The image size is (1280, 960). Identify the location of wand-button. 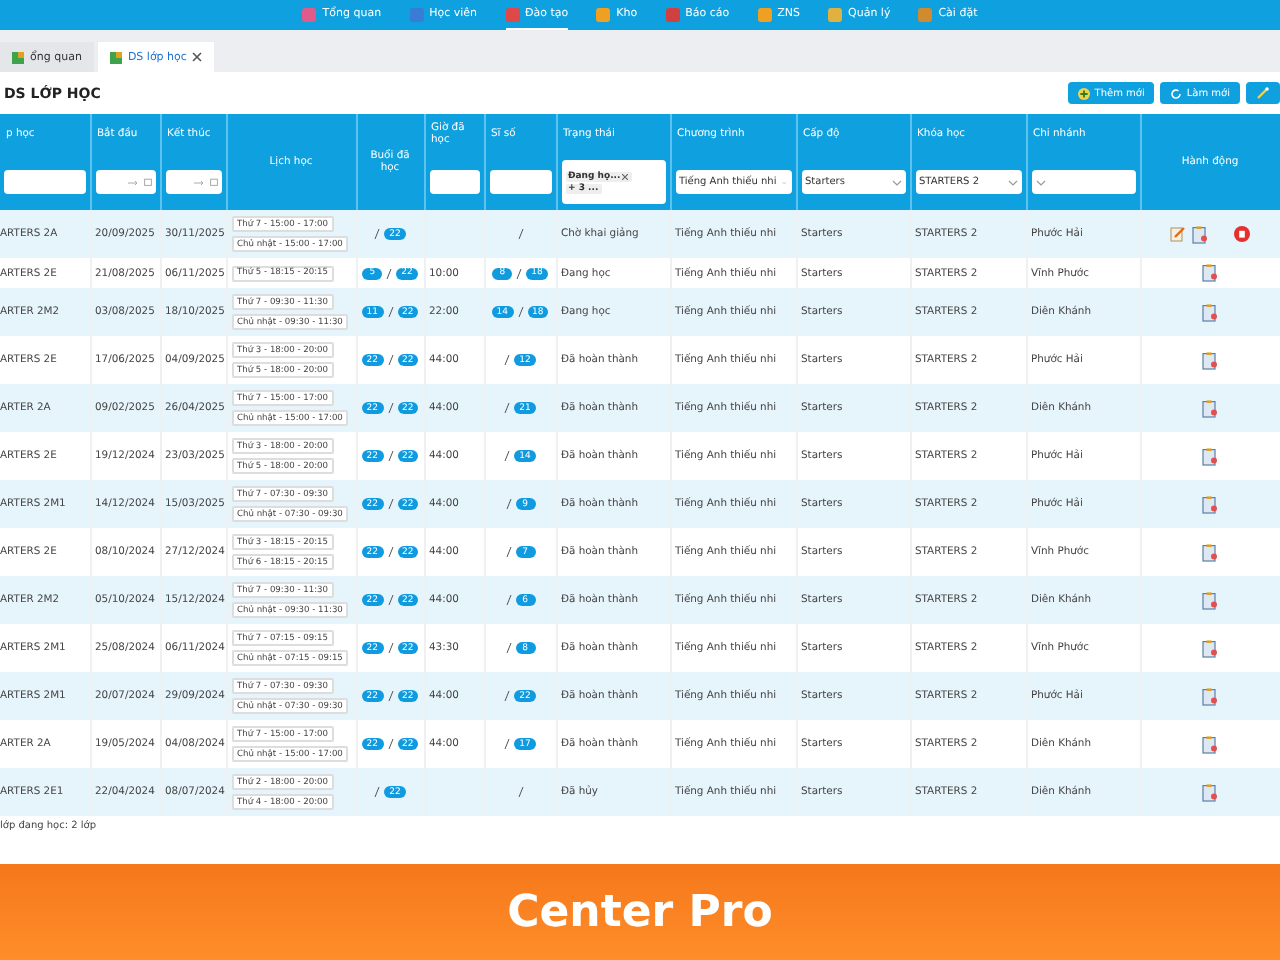
(1263, 93).